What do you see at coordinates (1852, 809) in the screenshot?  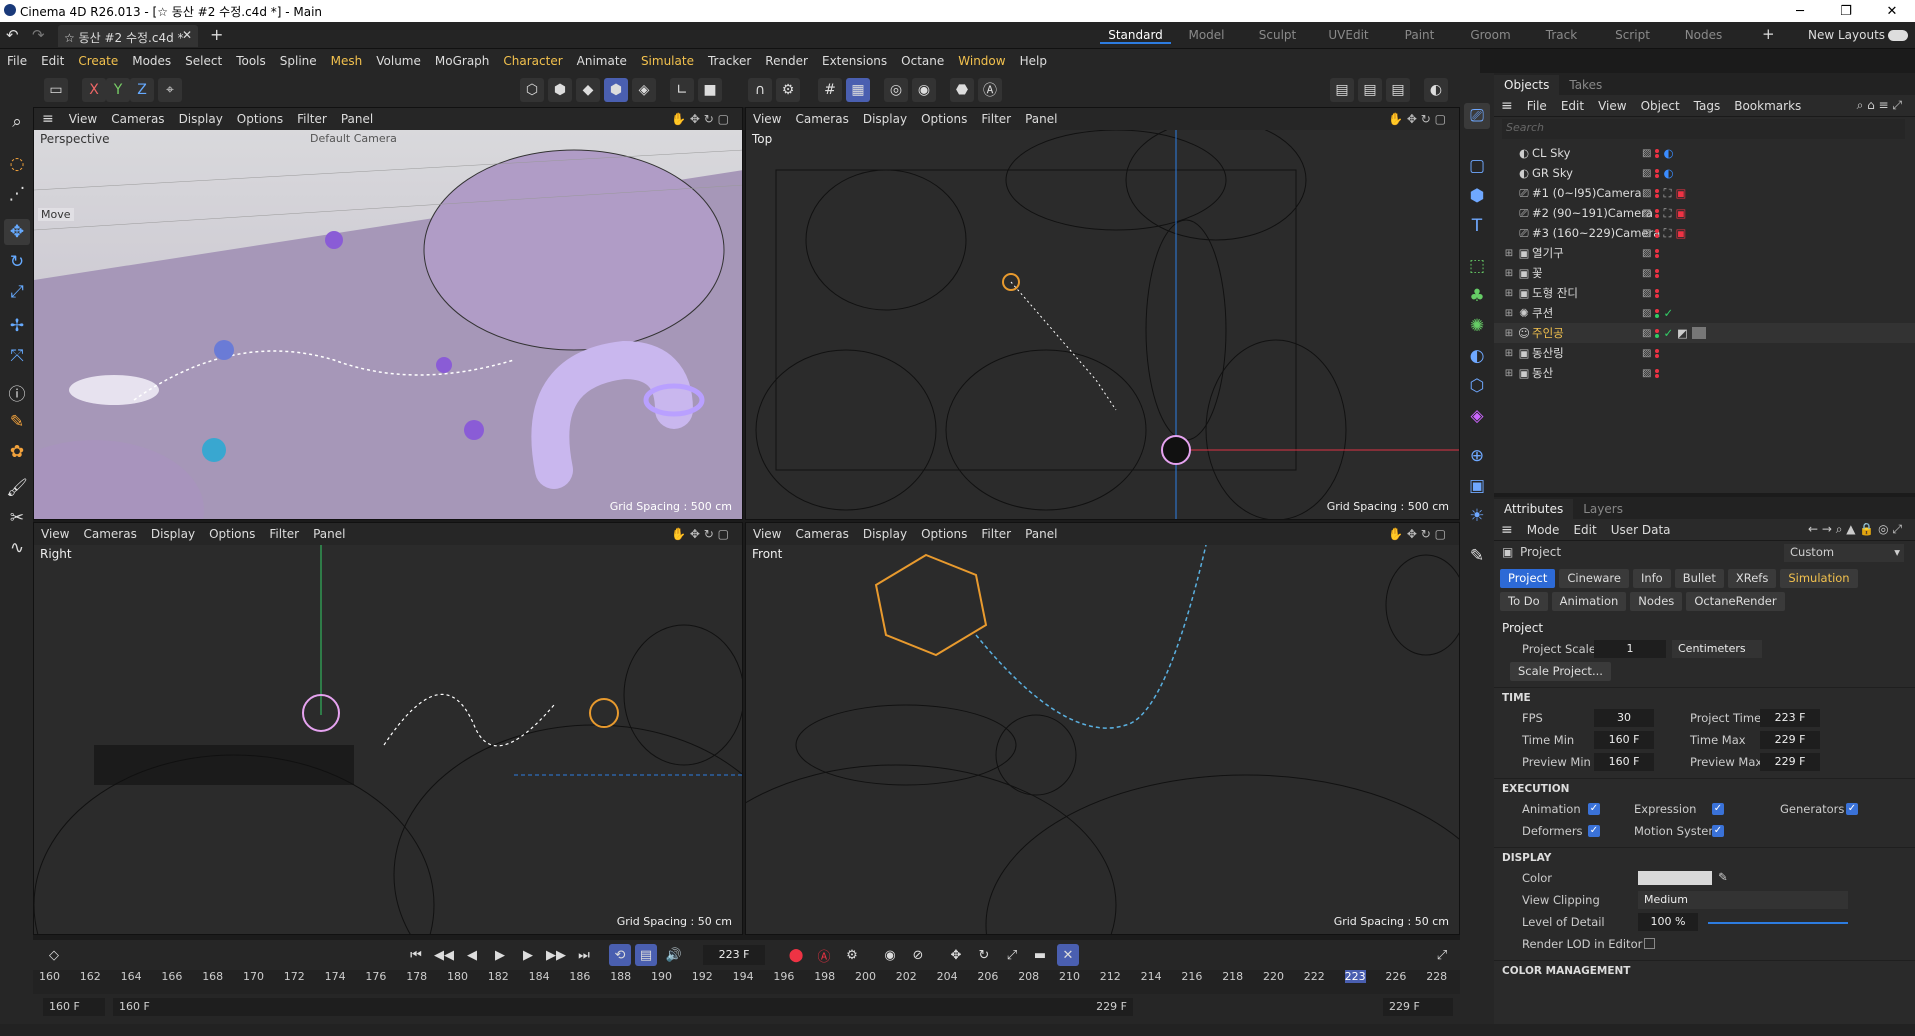 I see `generators-checkbox: ✓` at bounding box center [1852, 809].